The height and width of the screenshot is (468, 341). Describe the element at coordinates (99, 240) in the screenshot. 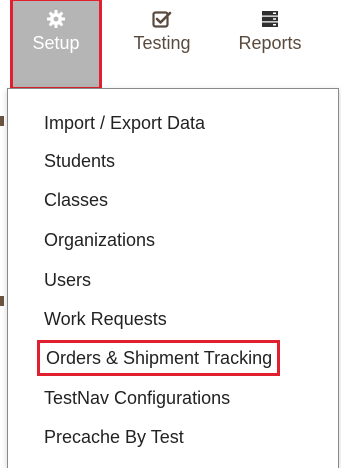

I see `menu-item-organizations: Organizations` at that location.